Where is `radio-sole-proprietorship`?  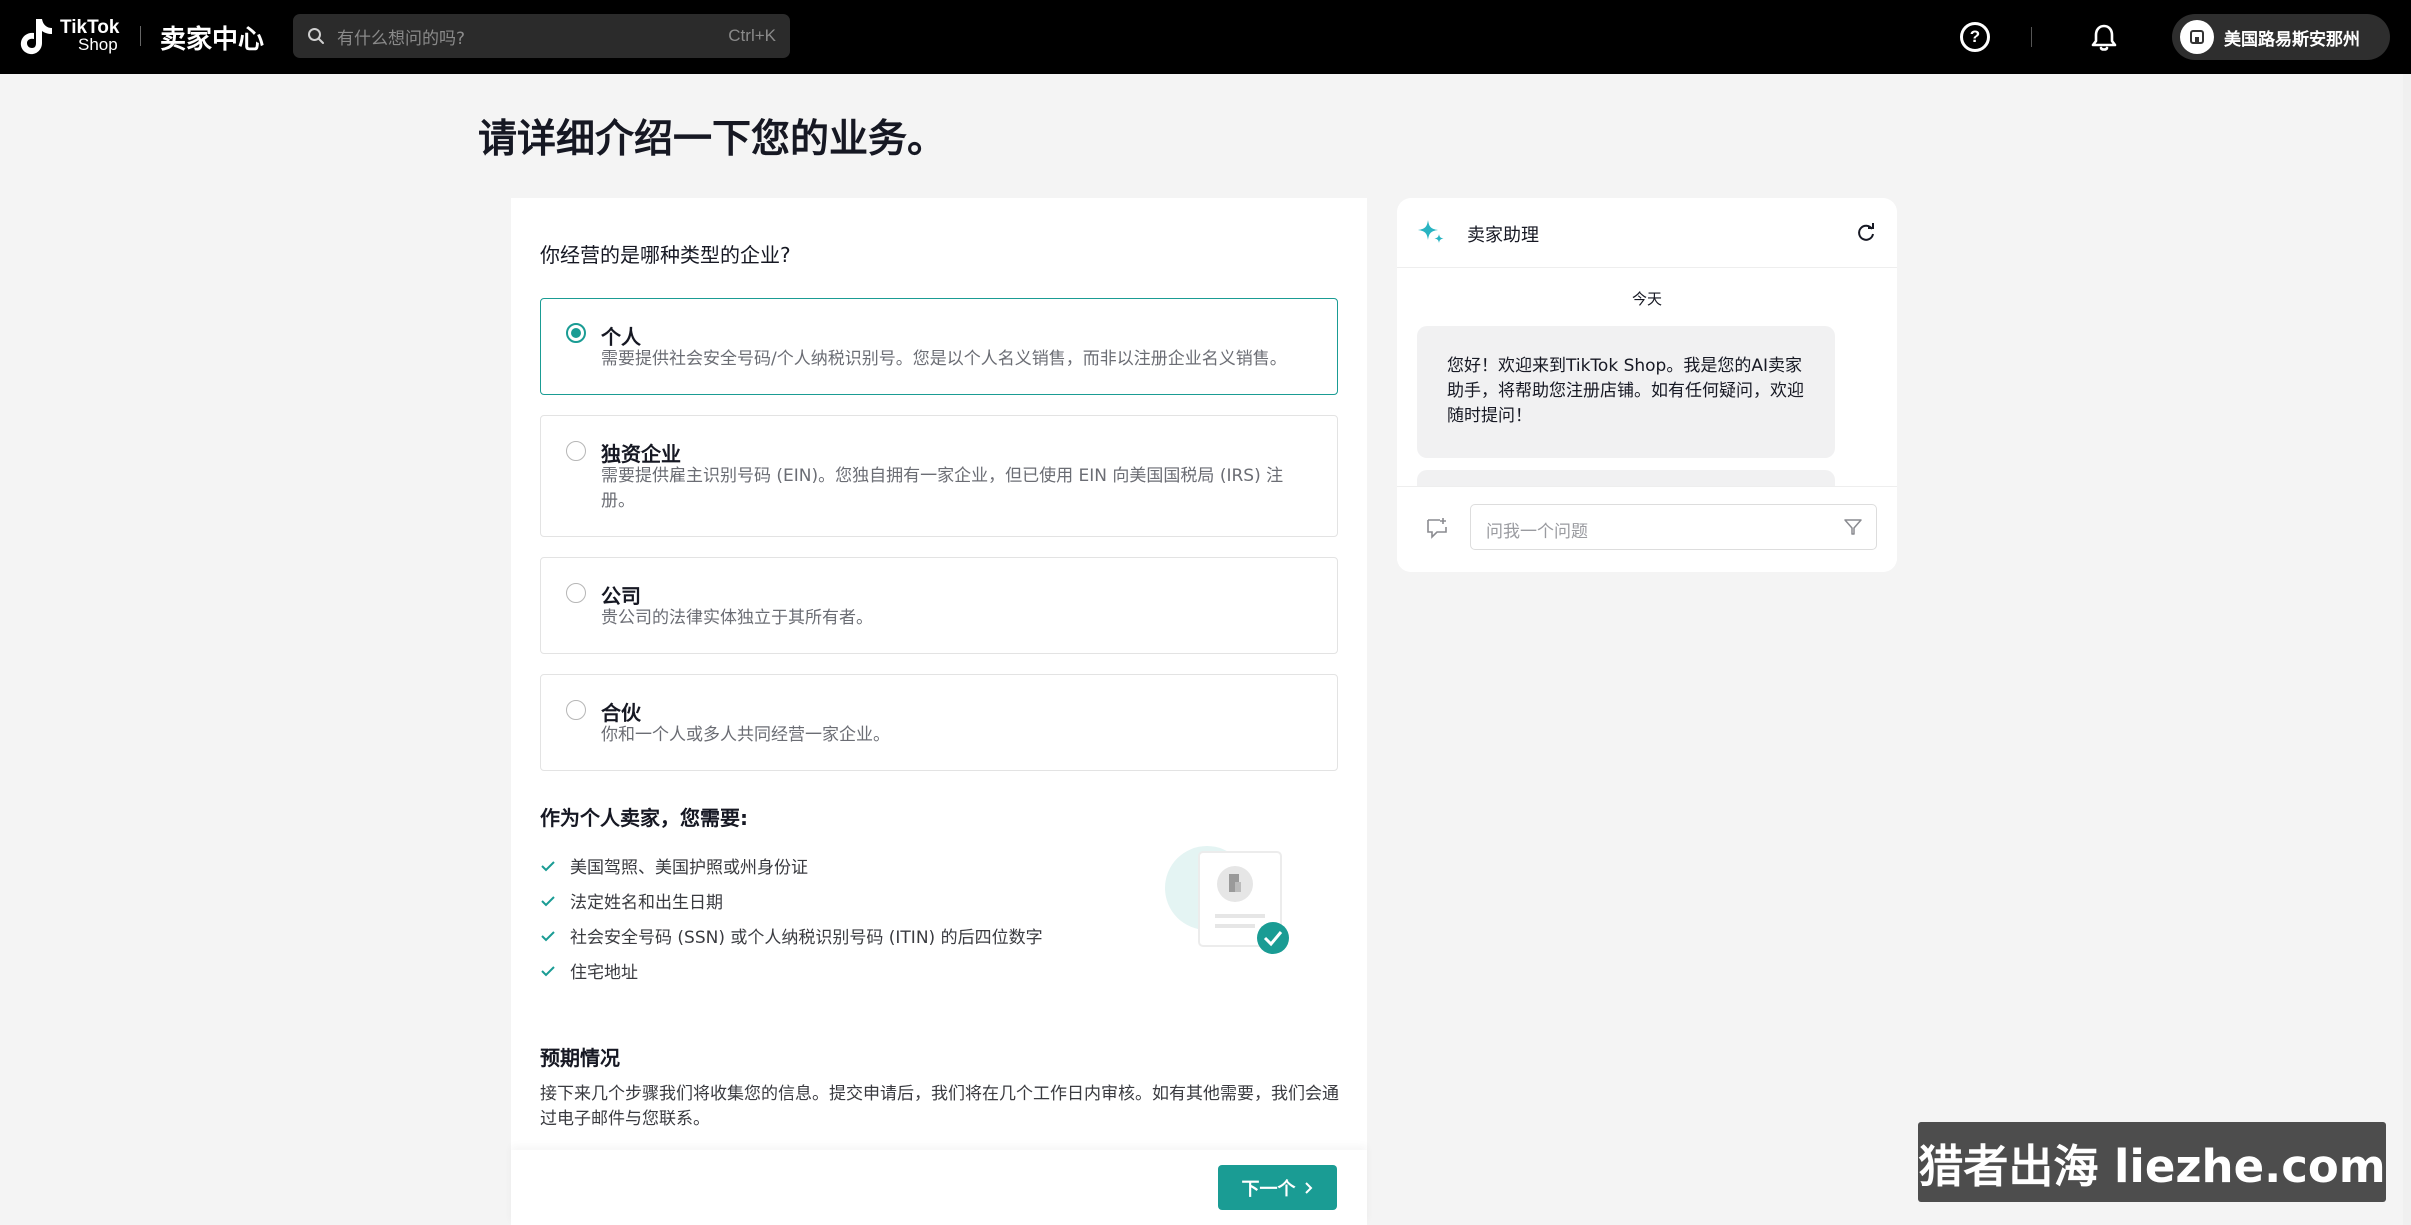 radio-sole-proprietorship is located at coordinates (576, 451).